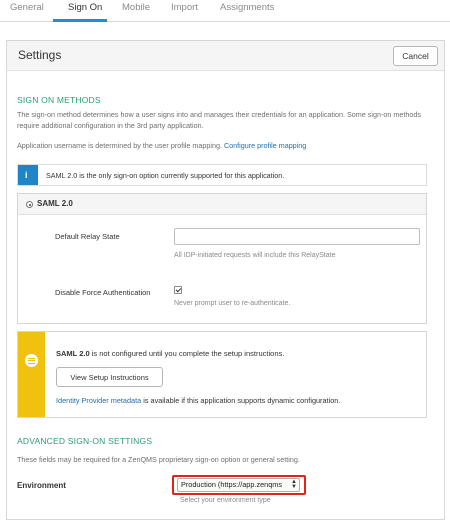 This screenshot has width=450, height=525. Describe the element at coordinates (294, 484) in the screenshot. I see `select-arrows-icon: ▲ ▼` at that location.